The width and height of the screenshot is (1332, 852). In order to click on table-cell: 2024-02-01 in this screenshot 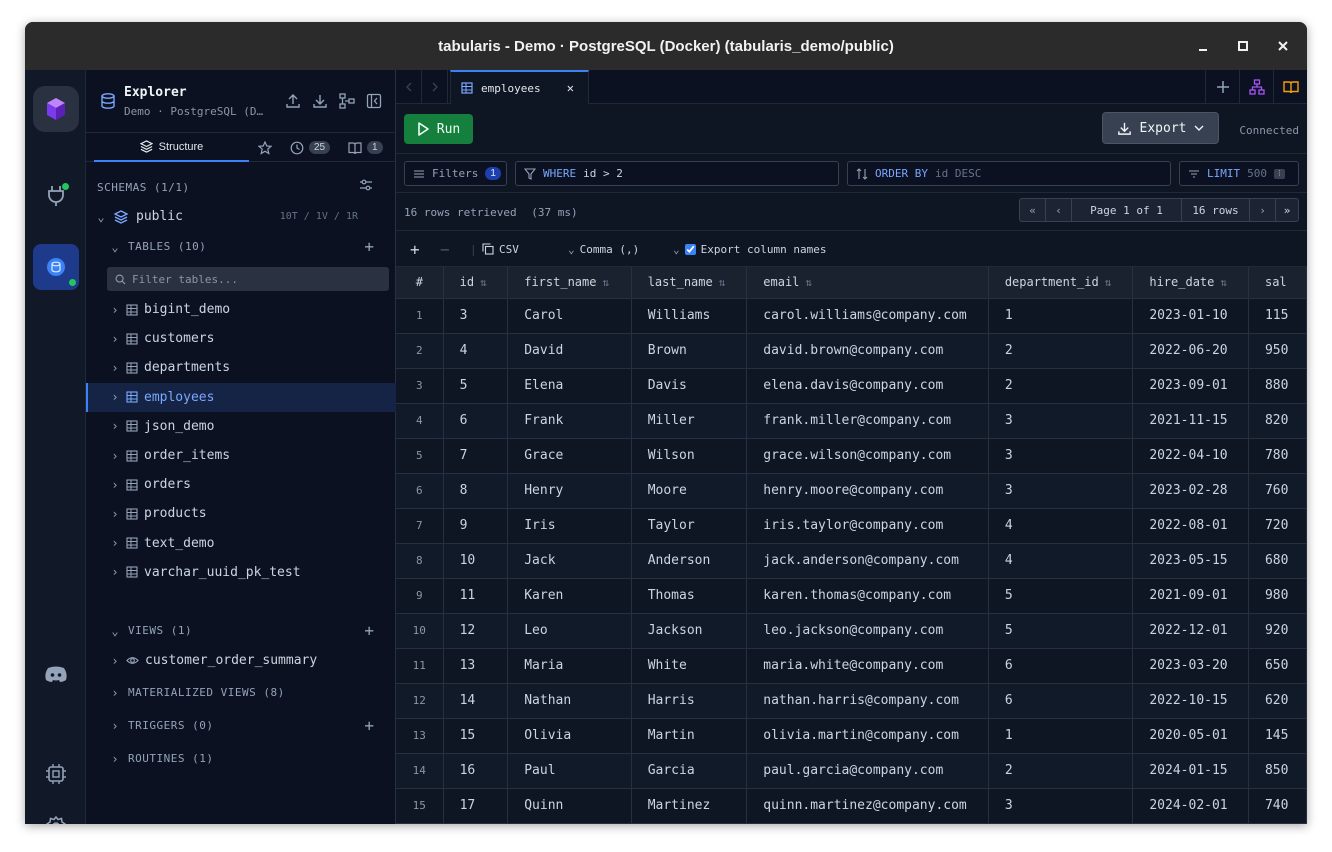, I will do `click(1190, 806)`.